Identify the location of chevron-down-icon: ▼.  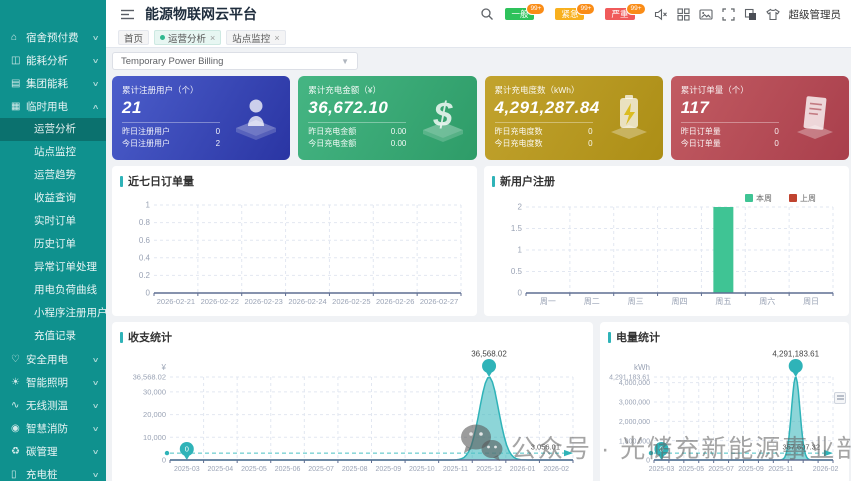
(345, 61).